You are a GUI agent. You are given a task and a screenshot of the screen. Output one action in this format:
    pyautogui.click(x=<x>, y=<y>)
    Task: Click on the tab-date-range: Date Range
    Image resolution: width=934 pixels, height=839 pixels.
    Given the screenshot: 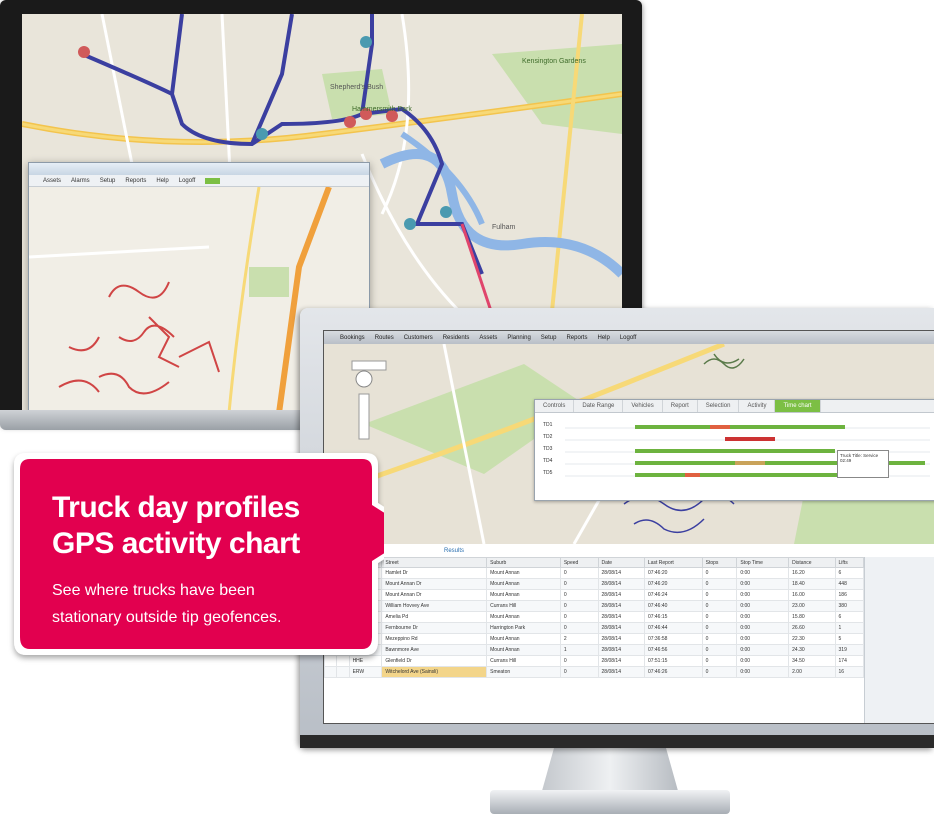 What is the action you would take?
    pyautogui.click(x=599, y=406)
    